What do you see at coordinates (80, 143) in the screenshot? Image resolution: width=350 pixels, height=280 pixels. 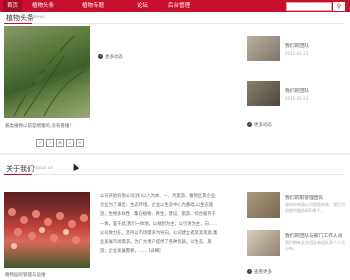 I see `email-icon: ✉` at bounding box center [80, 143].